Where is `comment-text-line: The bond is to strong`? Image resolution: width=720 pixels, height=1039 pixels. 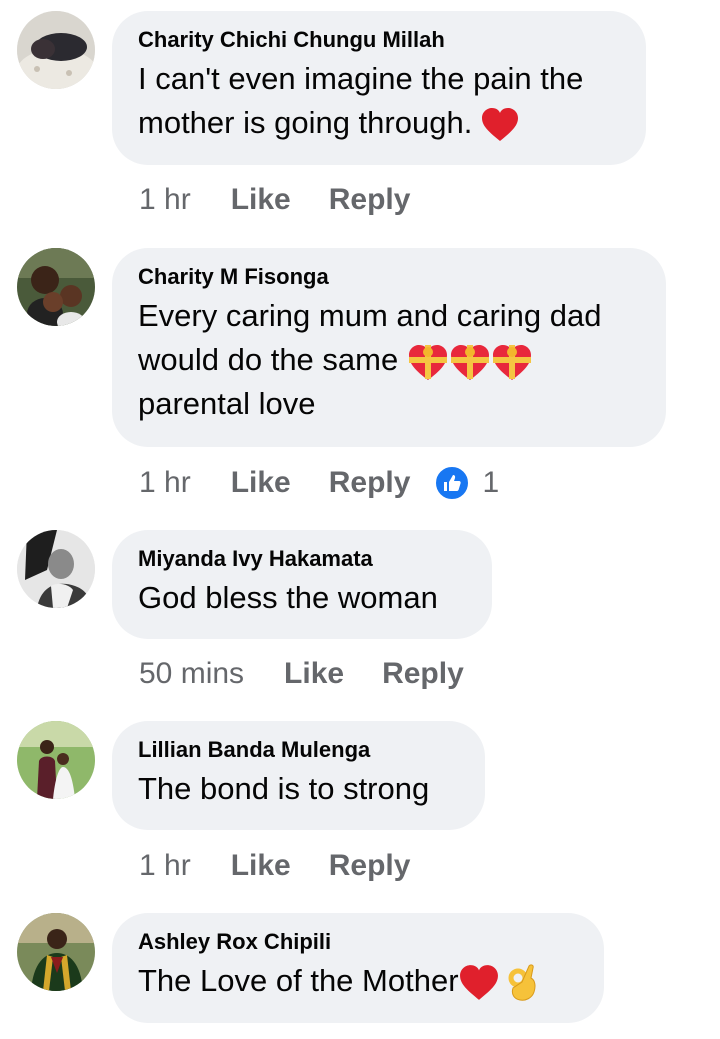
comment-text-line: The bond is to strong is located at coordinates (284, 788).